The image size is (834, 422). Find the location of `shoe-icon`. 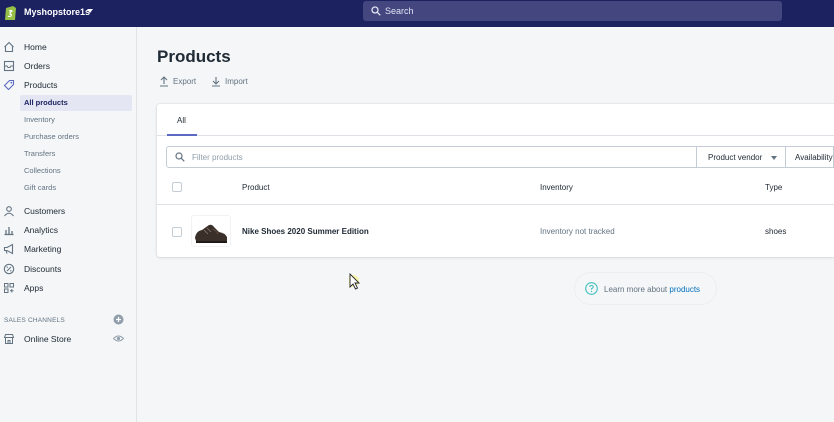

shoe-icon is located at coordinates (211, 233).